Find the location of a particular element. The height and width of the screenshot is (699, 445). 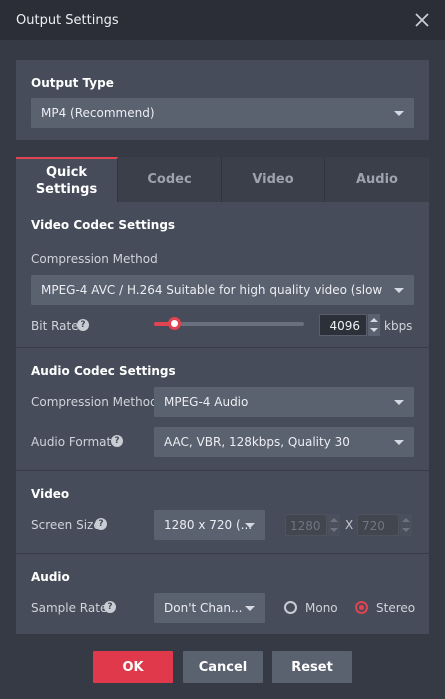

tab-quick-settings-label: Quick Settings is located at coordinates (66, 180).